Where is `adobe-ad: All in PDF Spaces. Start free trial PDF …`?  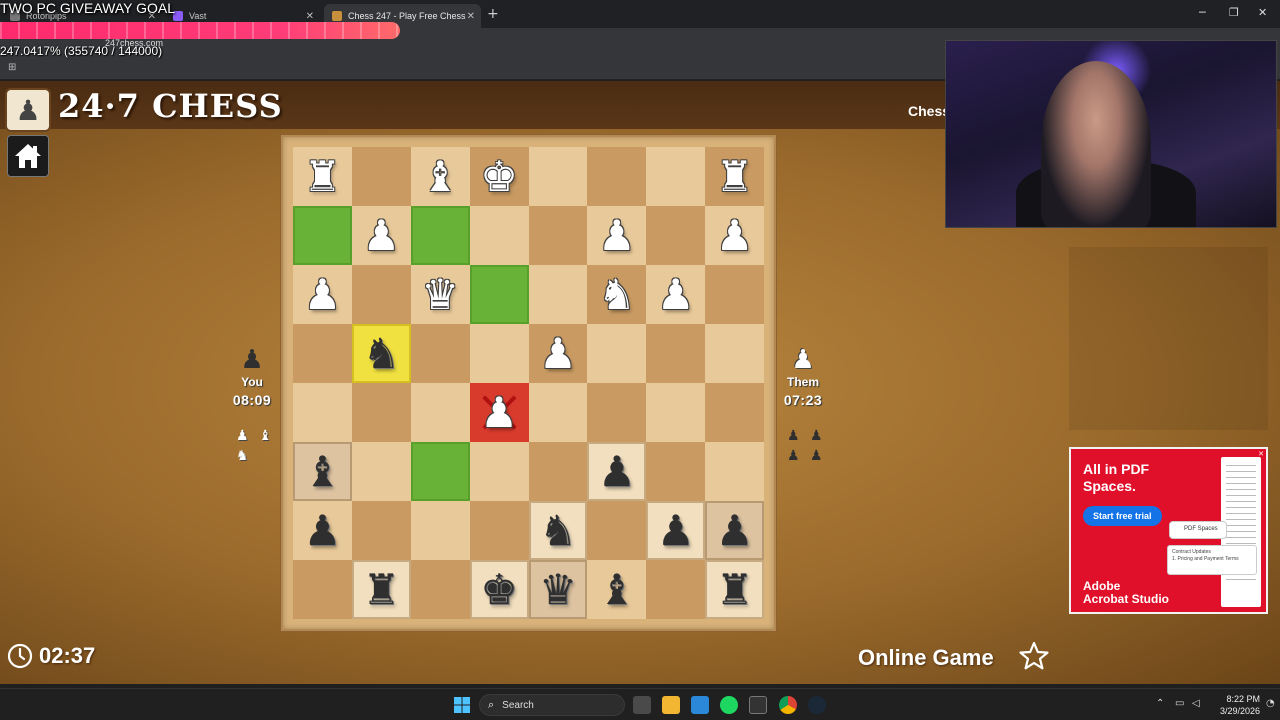 adobe-ad: All in PDF Spaces. Start free trial PDF … is located at coordinates (1168, 530).